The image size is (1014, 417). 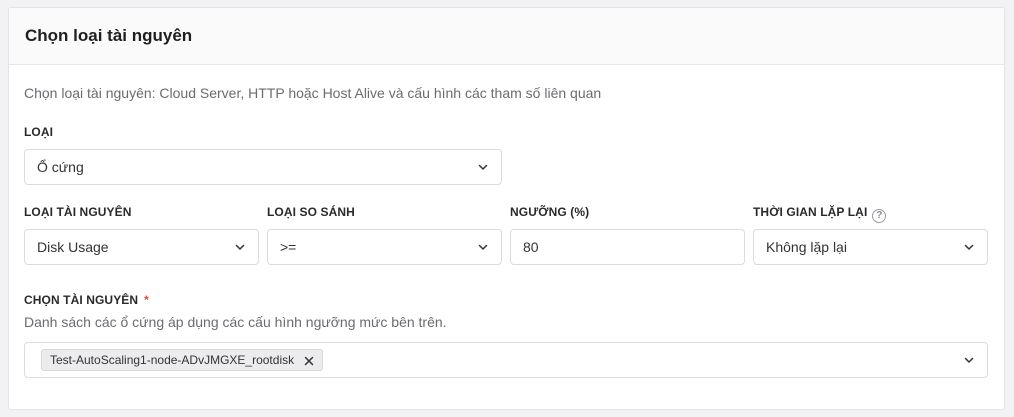 I want to click on threshold-label: NGƯỠNG (%), so click(x=550, y=212).